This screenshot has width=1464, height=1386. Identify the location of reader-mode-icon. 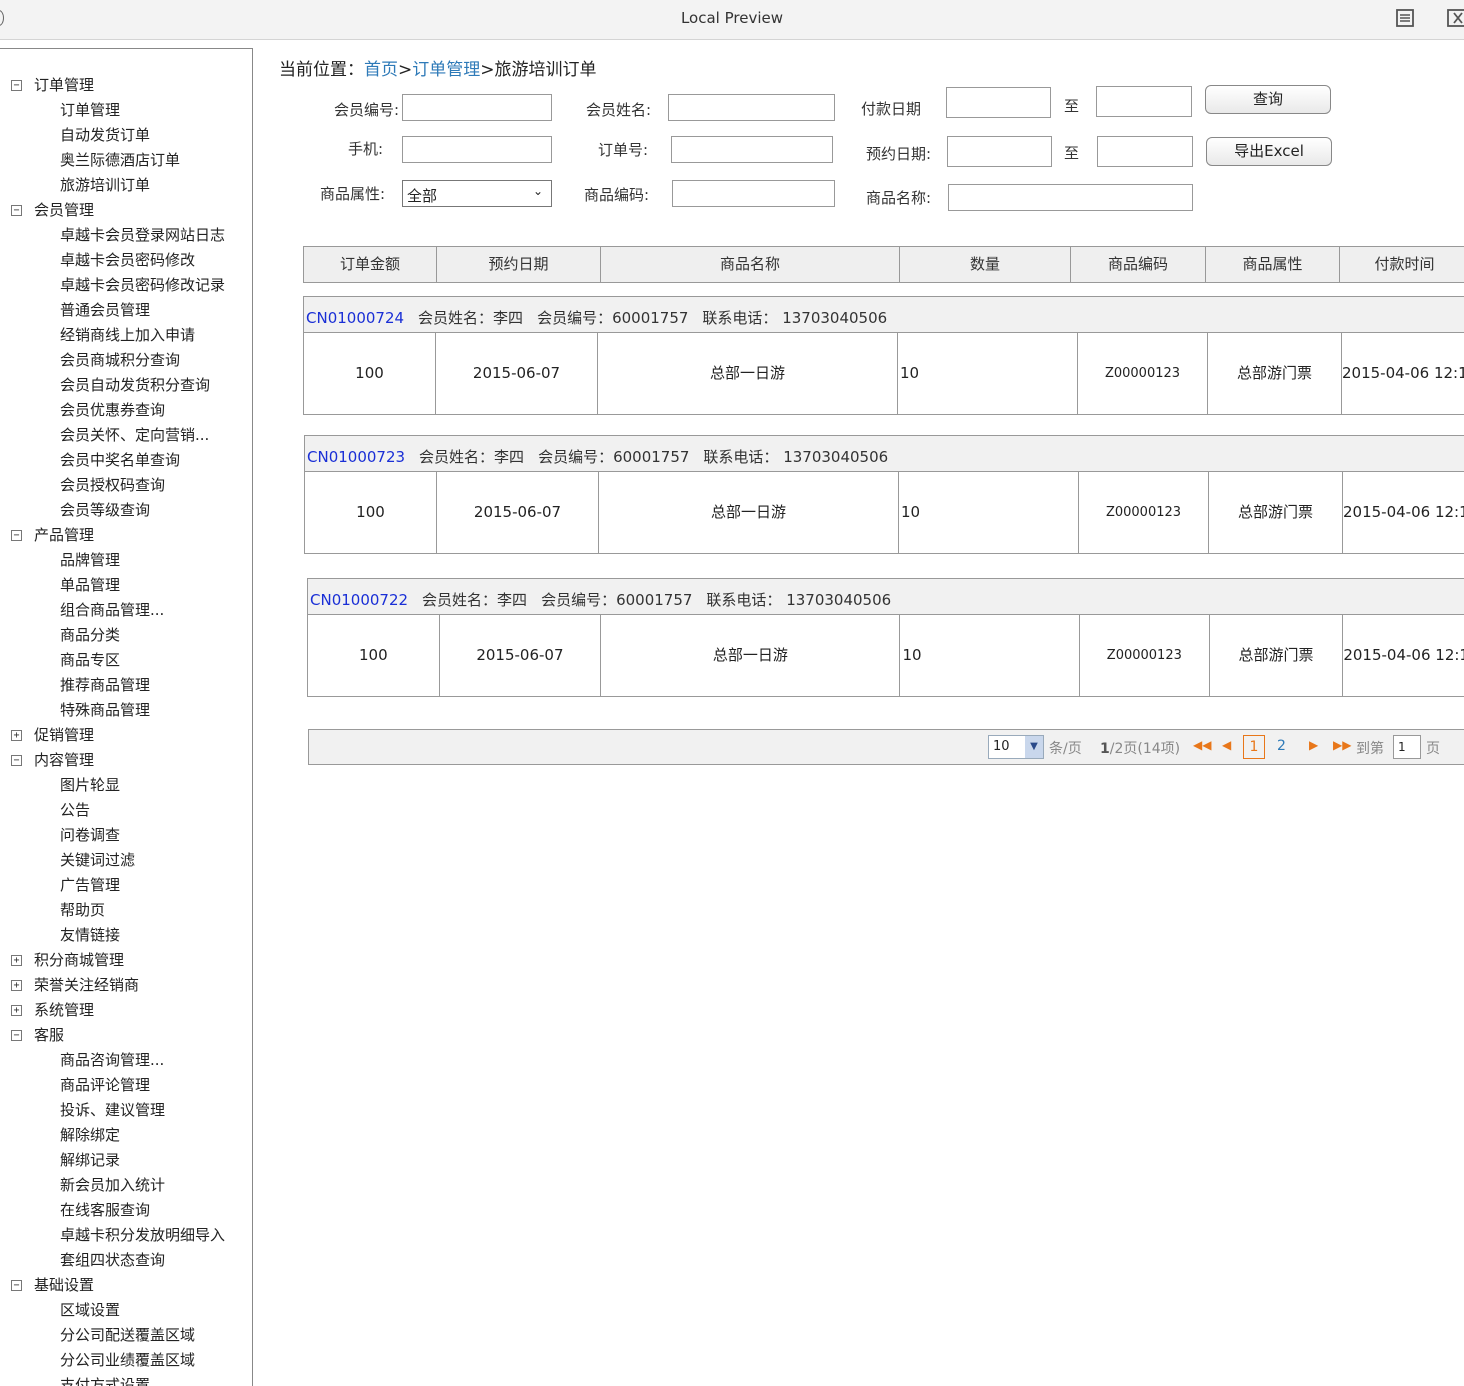
(1405, 18).